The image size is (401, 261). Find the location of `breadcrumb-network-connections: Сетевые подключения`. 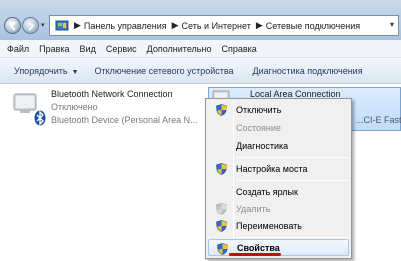

breadcrumb-network-connections: Сетевые подключения is located at coordinates (313, 26).